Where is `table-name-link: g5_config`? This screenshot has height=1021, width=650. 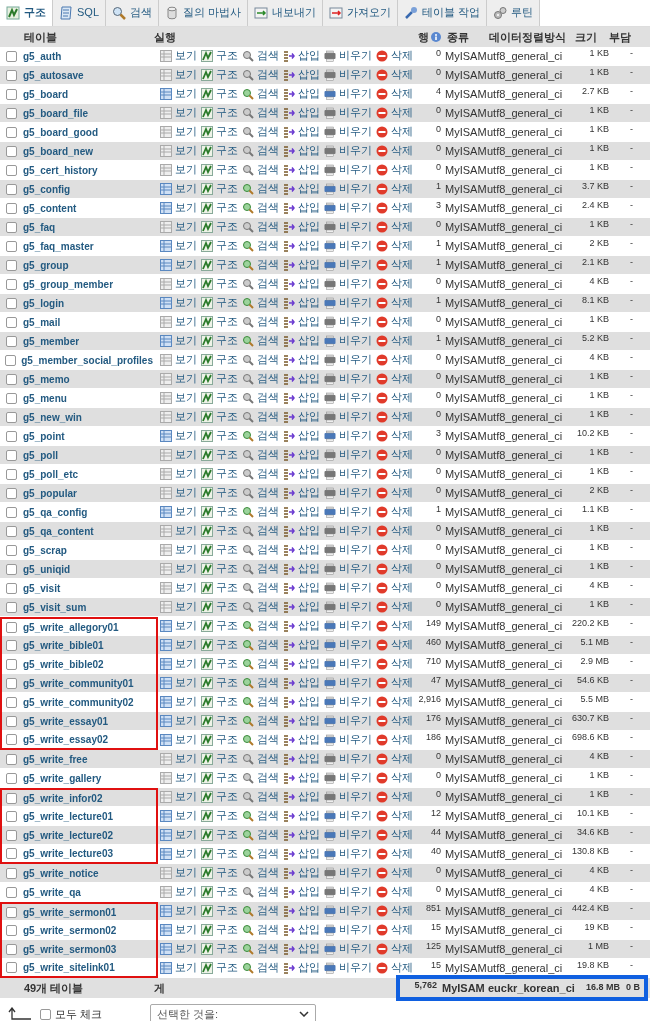
table-name-link: g5_config is located at coordinates (47, 189).